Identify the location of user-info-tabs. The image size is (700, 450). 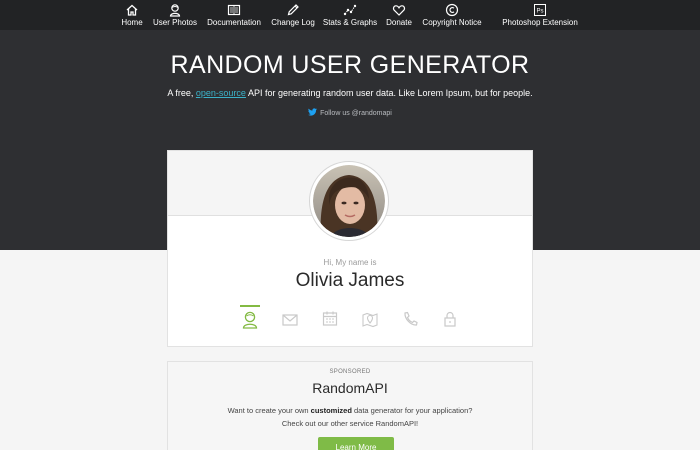
(350, 318).